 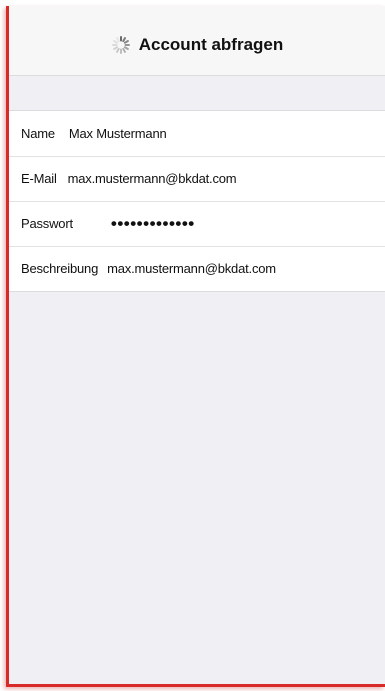 I want to click on name-row: Name Max Mustermann, so click(x=197, y=133).